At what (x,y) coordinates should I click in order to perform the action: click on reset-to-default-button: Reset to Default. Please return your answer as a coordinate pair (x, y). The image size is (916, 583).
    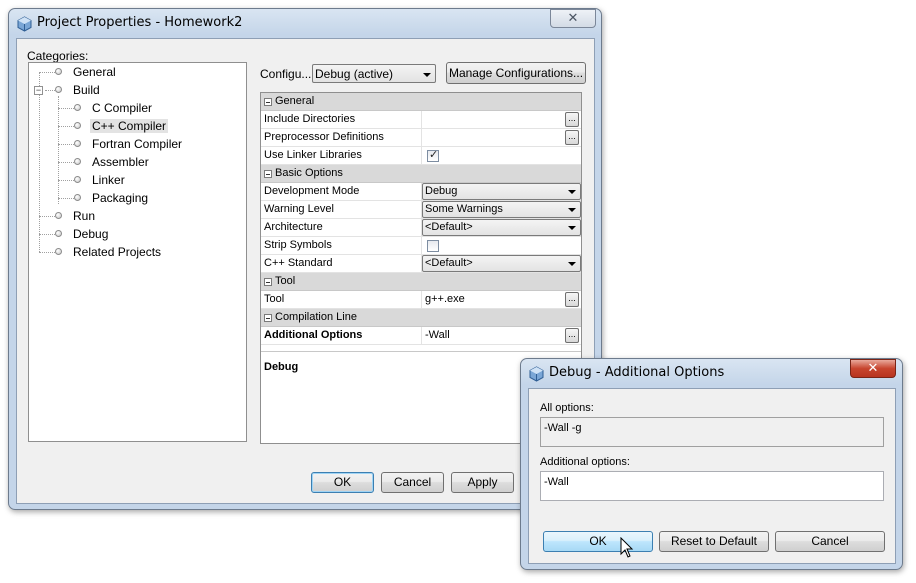
    Looking at the image, I should click on (714, 541).